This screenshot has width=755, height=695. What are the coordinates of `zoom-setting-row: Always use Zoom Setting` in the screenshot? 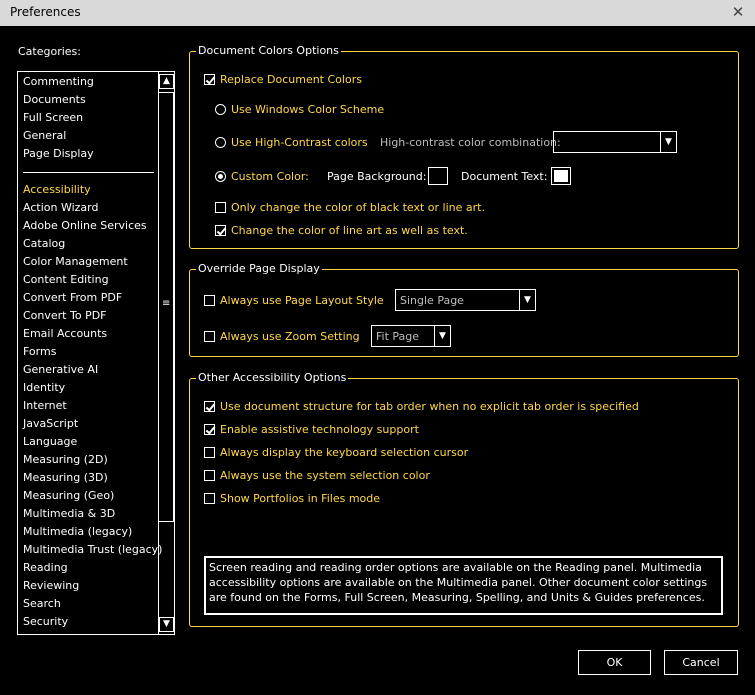 It's located at (282, 336).